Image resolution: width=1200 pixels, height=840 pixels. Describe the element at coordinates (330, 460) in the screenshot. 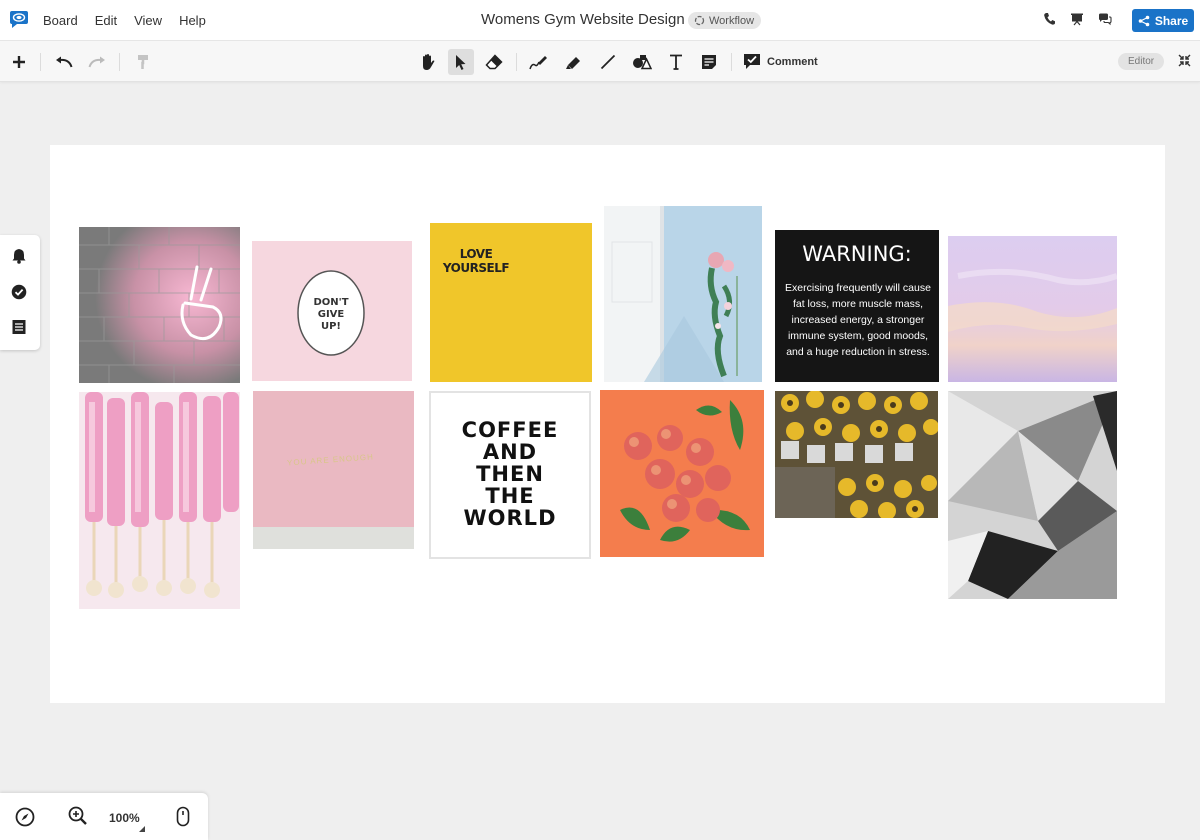

I see `you-are-enough-text: YOU ARE ENOUGH` at that location.